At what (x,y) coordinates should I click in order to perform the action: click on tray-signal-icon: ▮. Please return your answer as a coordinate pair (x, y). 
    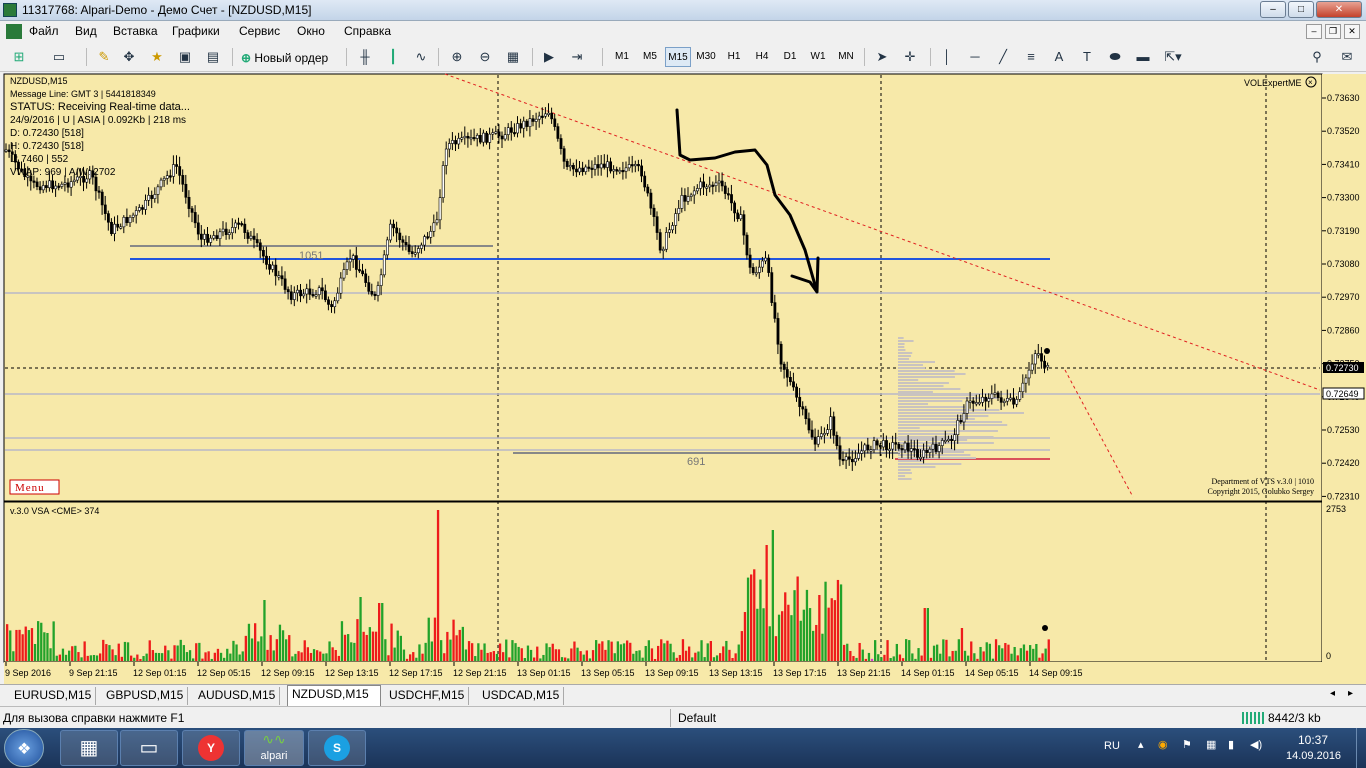
    Looking at the image, I should click on (1231, 744).